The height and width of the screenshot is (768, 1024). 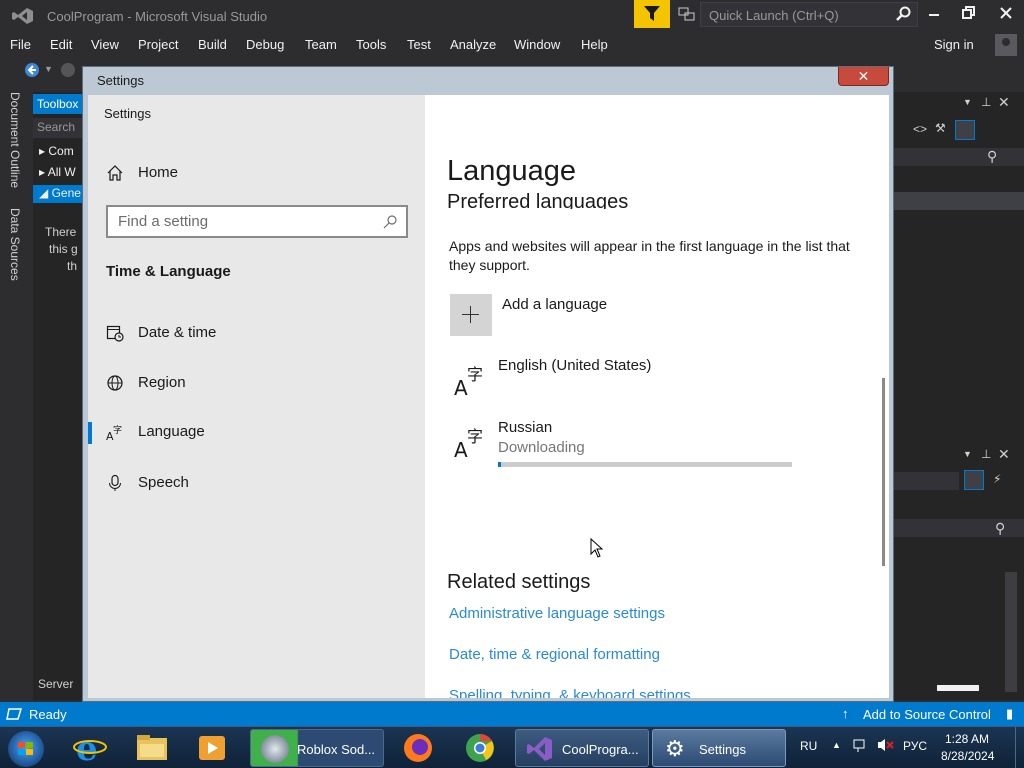 I want to click on server-explorer-tab: Server, so click(x=55, y=684).